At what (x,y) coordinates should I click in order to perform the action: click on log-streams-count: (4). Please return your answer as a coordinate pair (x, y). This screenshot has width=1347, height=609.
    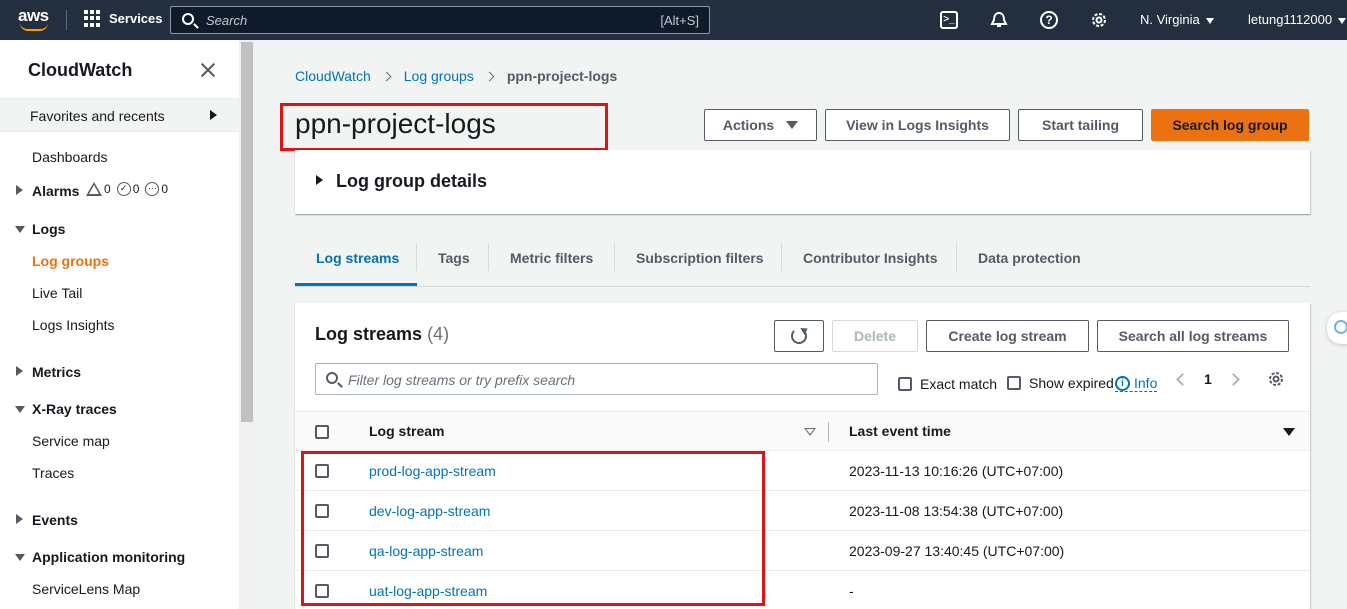
    Looking at the image, I should click on (438, 334).